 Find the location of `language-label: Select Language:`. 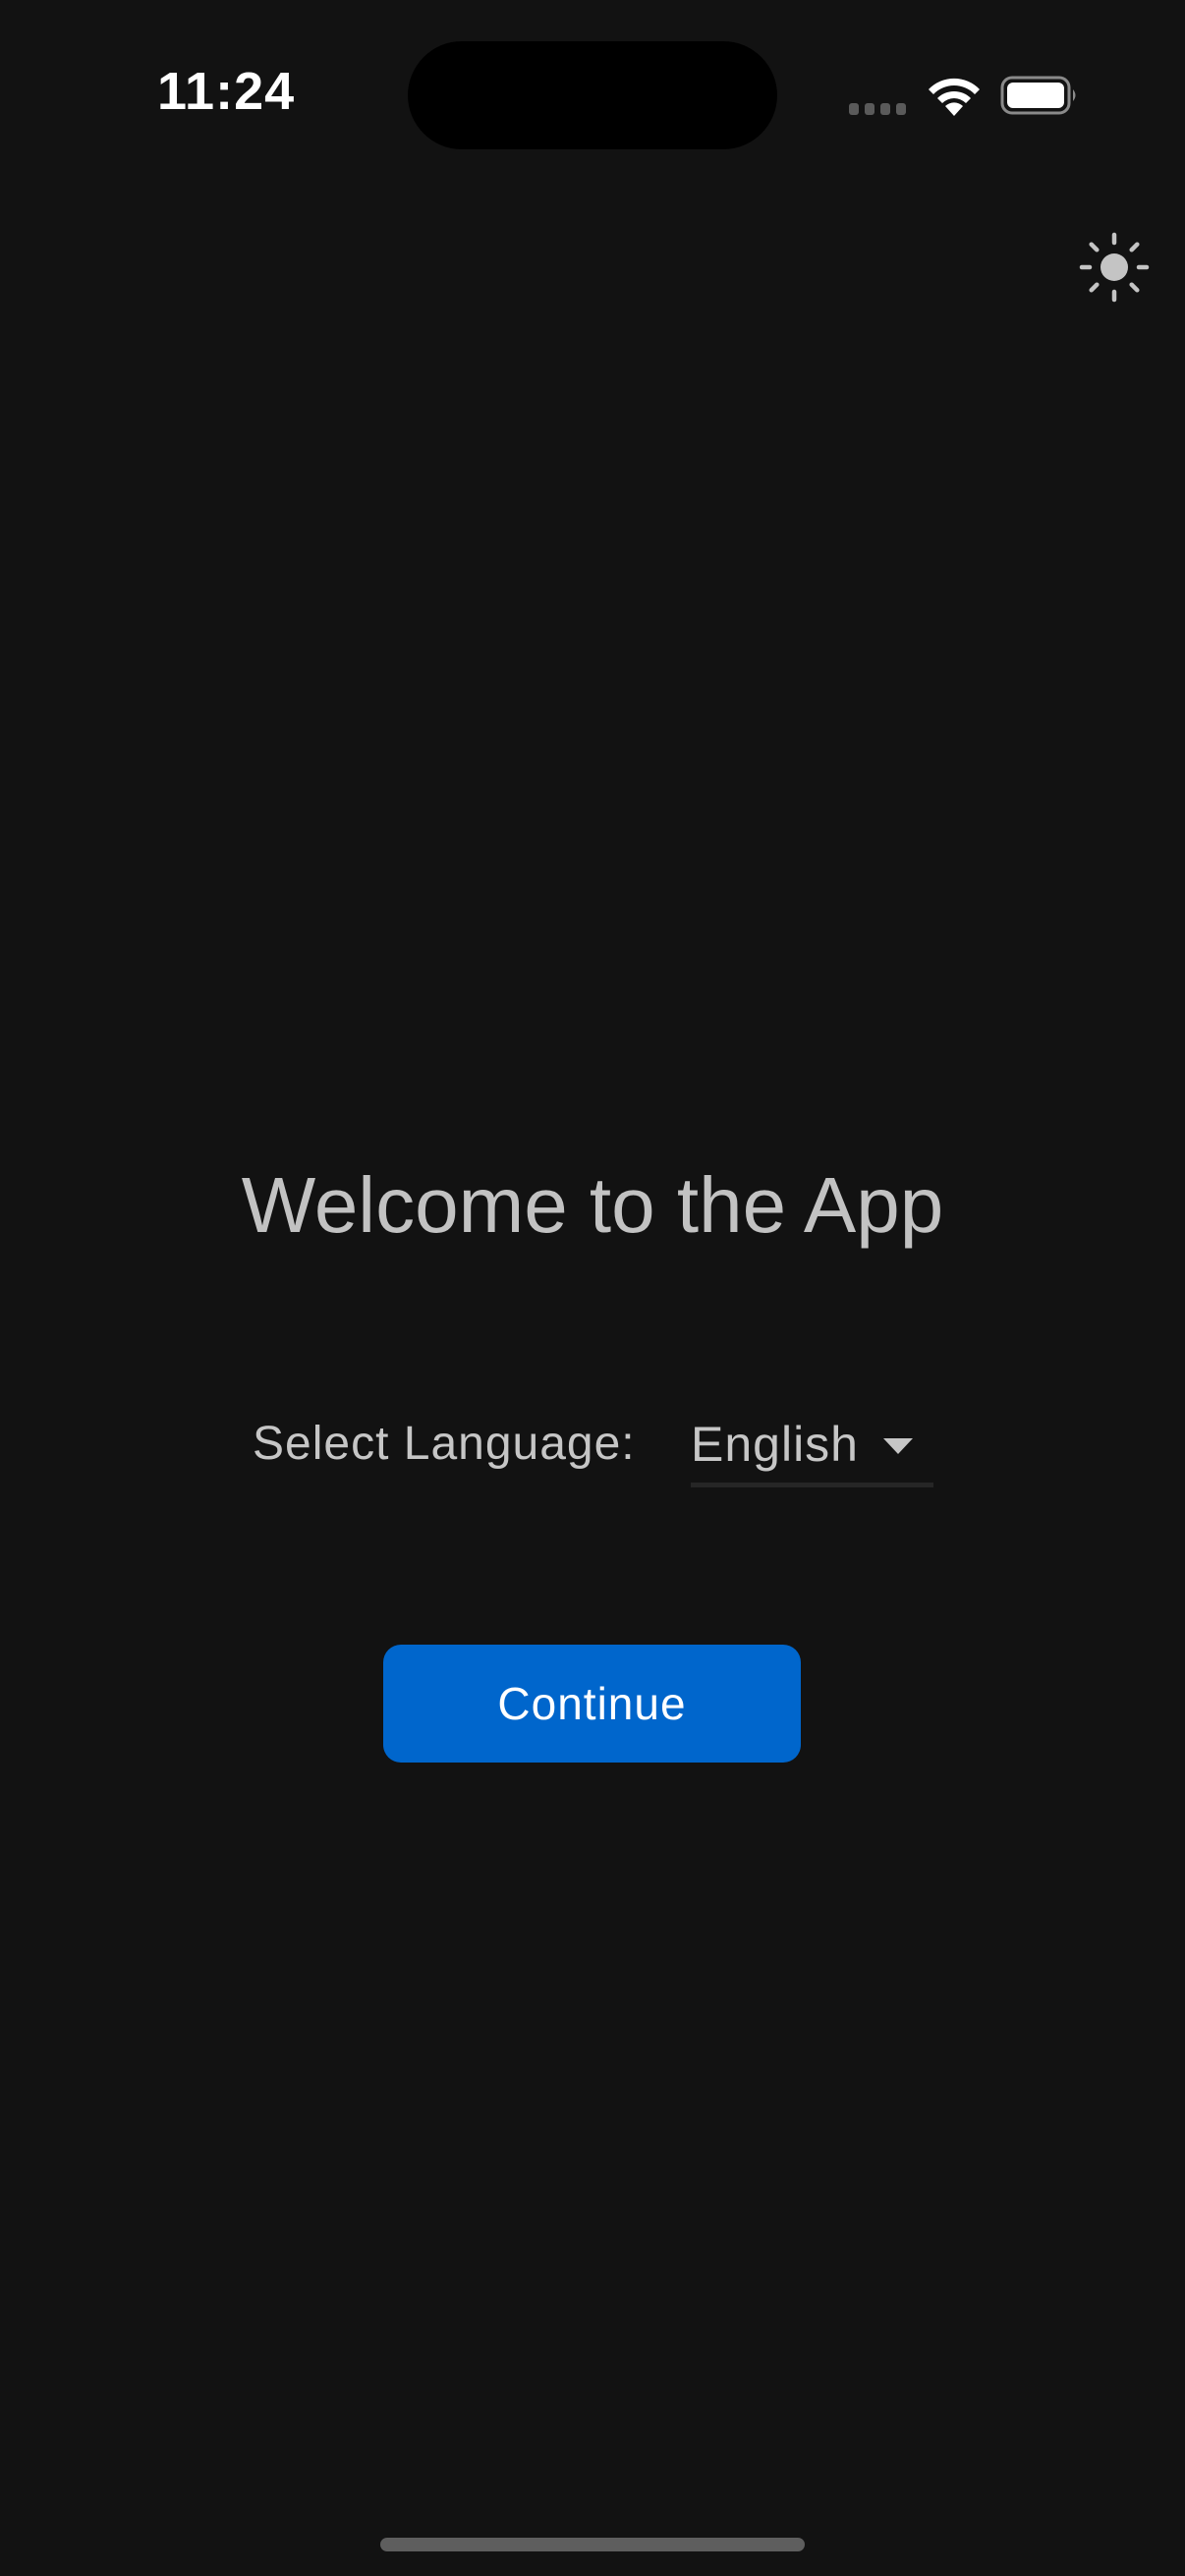

language-label: Select Language: is located at coordinates (445, 1444).